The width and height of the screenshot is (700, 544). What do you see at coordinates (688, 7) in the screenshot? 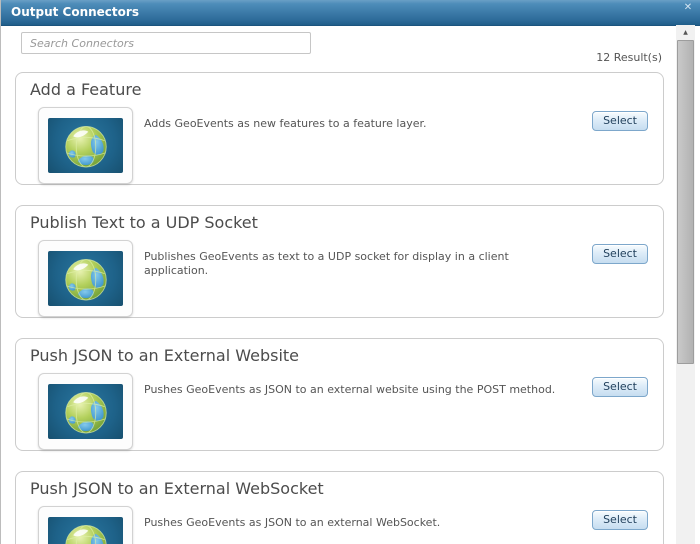
I see `close-icon: ✕` at bounding box center [688, 7].